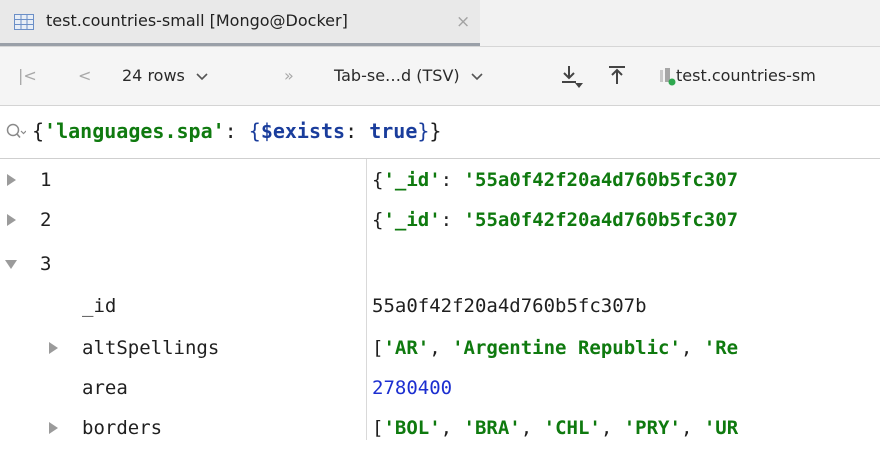 This screenshot has width=880, height=449. I want to click on tree-row: 1 {'_id': '55a0f42f20a4d760b5fc307, so click(440, 180).